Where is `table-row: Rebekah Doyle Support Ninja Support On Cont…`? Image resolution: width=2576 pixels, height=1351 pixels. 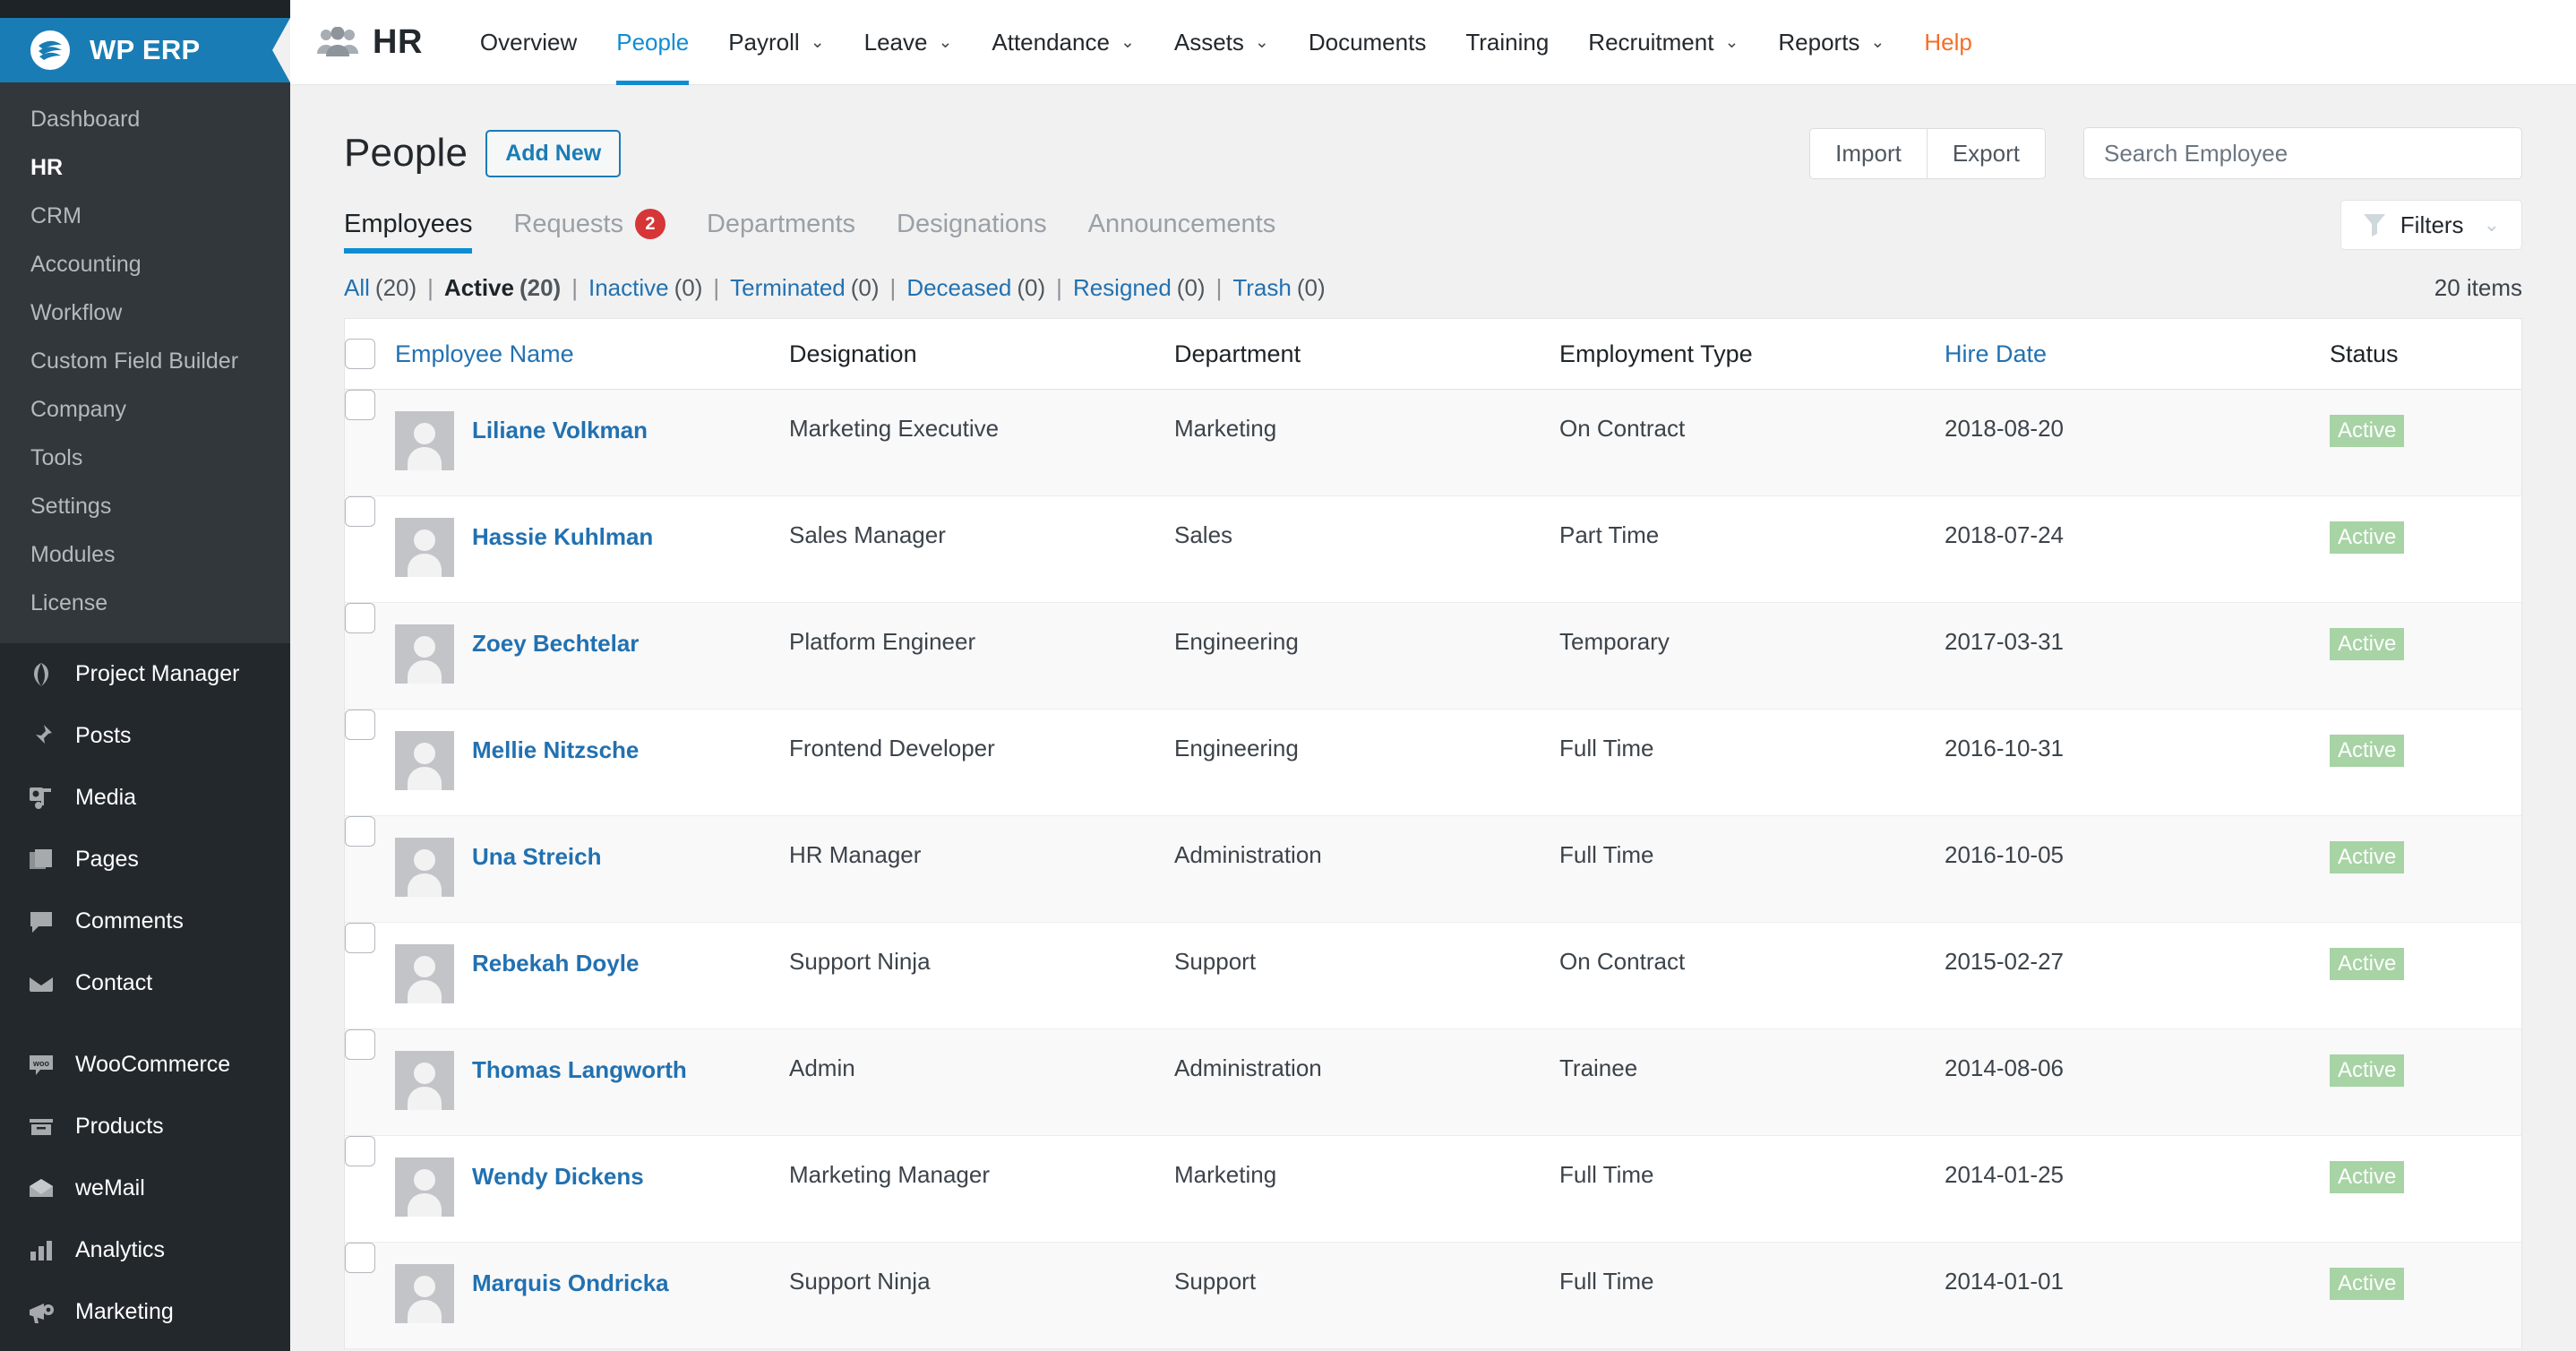 table-row: Rebekah Doyle Support Ninja Support On Cont… is located at coordinates (1433, 976).